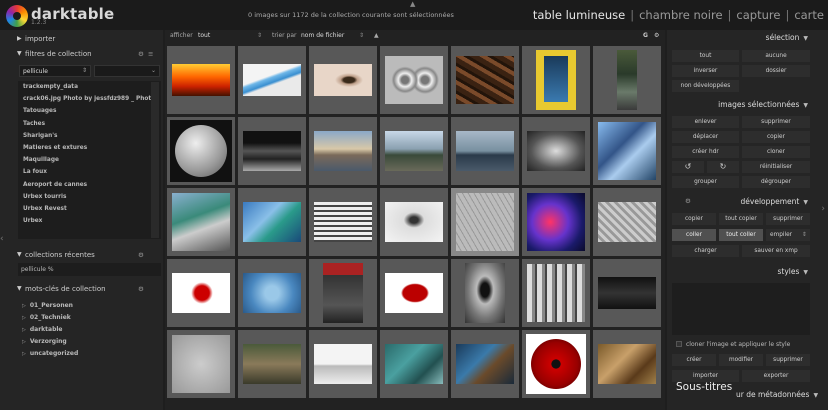  Describe the element at coordinates (89, 148) in the screenshot. I see `list-item: Matieres et extures` at that location.